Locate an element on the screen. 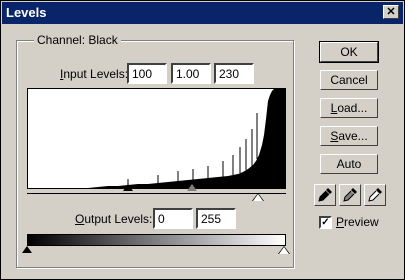 Image resolution: width=405 pixels, height=280 pixels. ok-button: OK is located at coordinates (349, 52).